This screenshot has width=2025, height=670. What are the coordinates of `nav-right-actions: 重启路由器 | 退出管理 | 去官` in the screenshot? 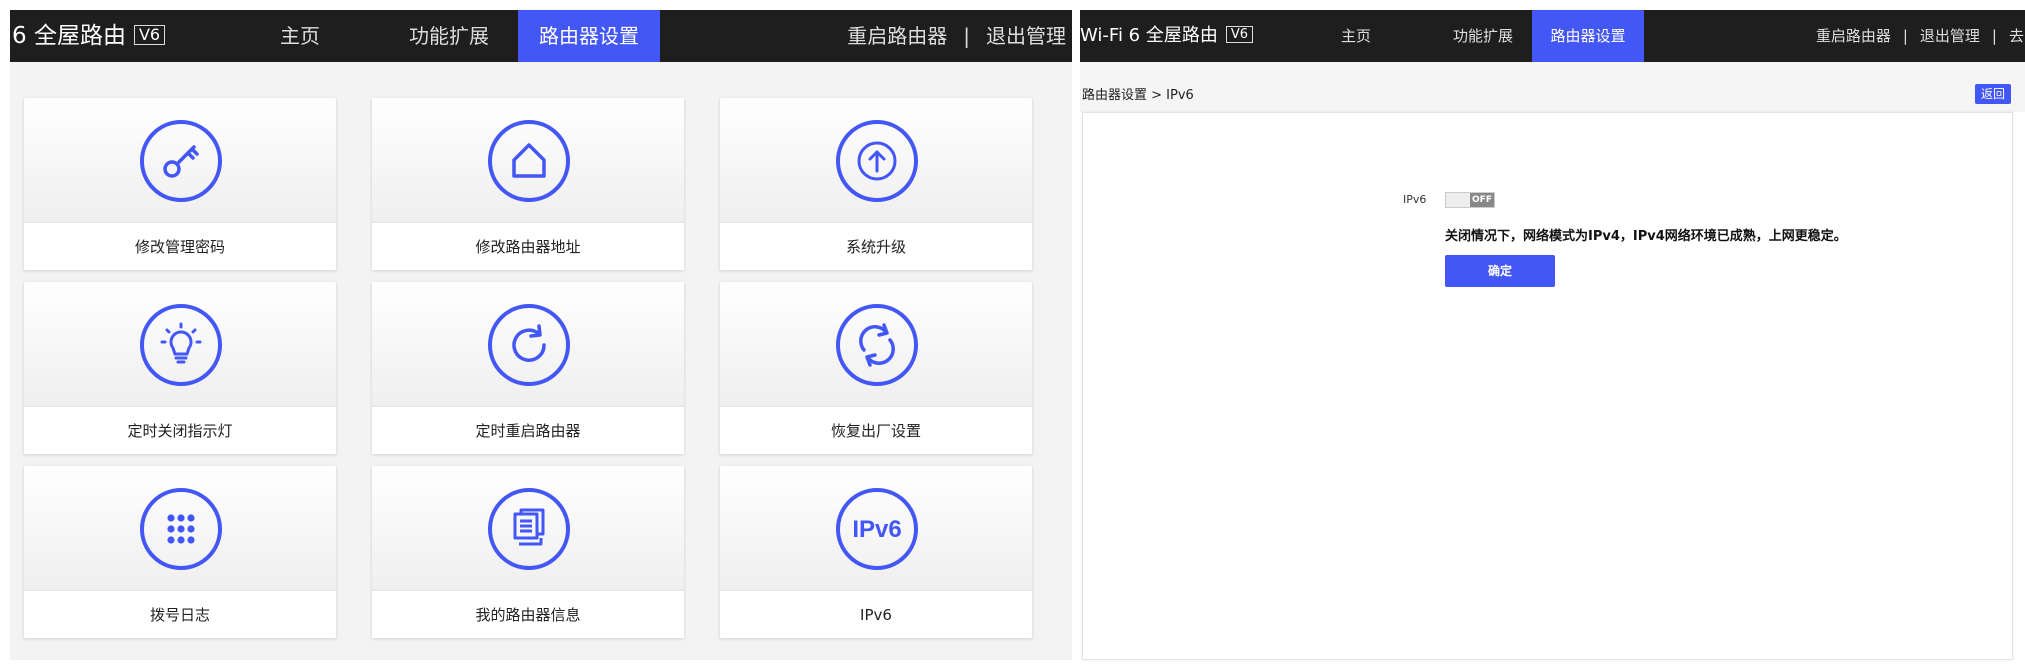 It's located at (1920, 36).